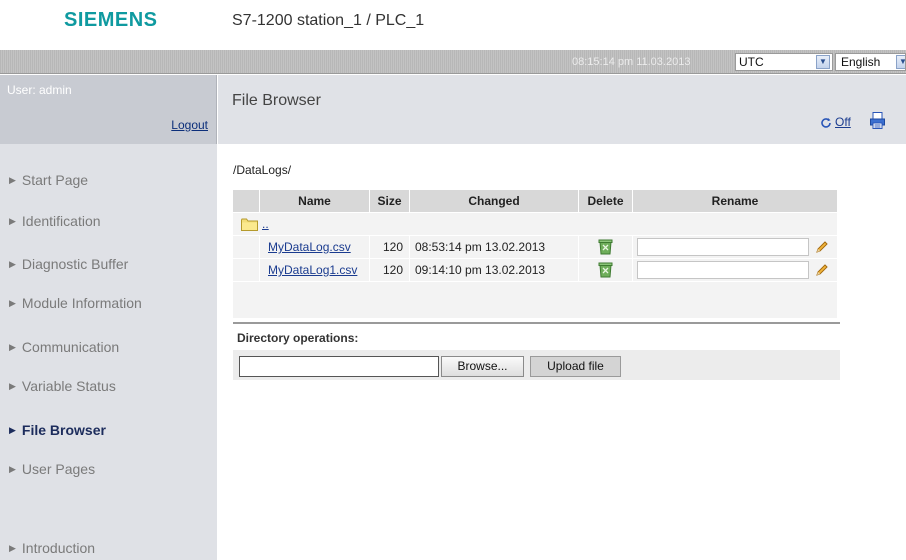 Image resolution: width=906 pixels, height=560 pixels. I want to click on sidebar-item-label: Communication, so click(70, 347).